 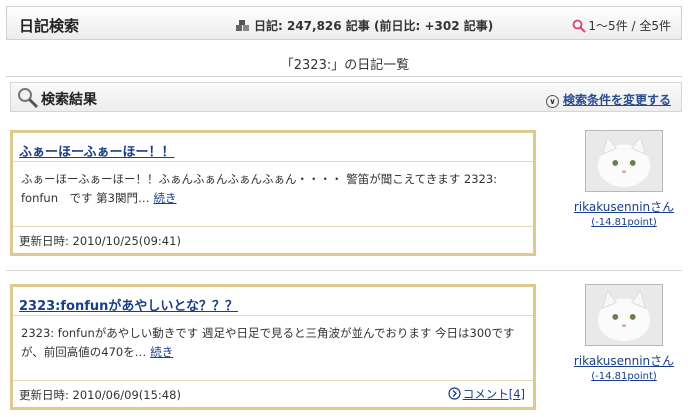 What do you see at coordinates (273, 239) in the screenshot?
I see `entry-footer: 更新日時: 2010/10/25(09:41)` at bounding box center [273, 239].